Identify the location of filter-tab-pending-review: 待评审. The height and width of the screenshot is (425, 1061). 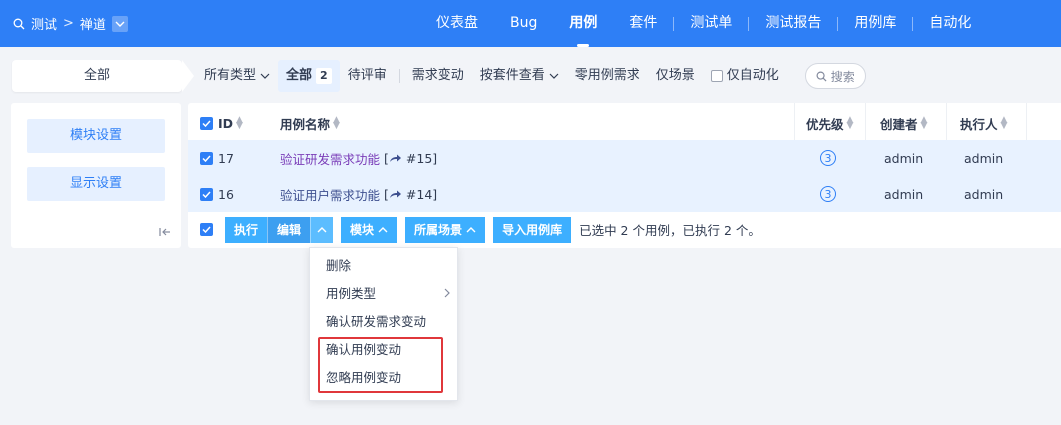
(367, 76).